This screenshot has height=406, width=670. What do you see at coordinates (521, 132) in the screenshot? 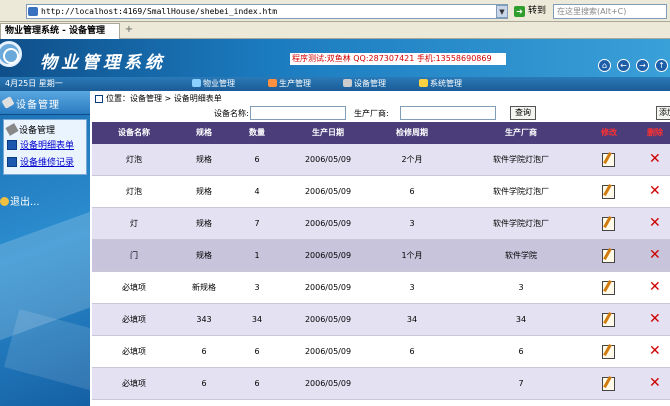
I see `column-header: 生产厂商` at bounding box center [521, 132].